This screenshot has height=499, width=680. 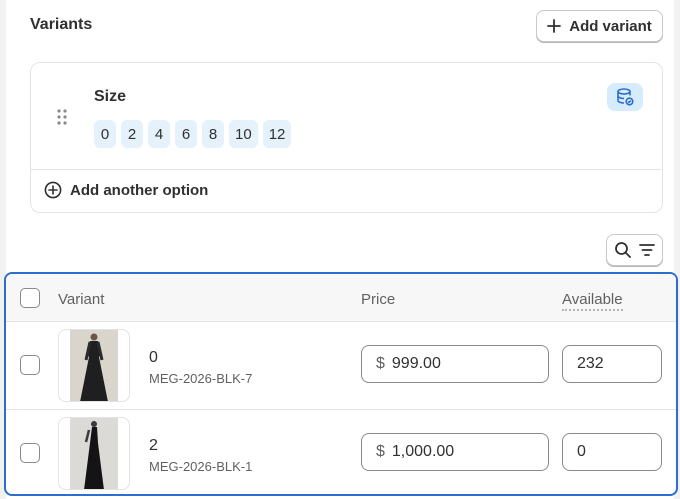 What do you see at coordinates (201, 466) in the screenshot?
I see `variant-sku: MEG-2026-BLK-1` at bounding box center [201, 466].